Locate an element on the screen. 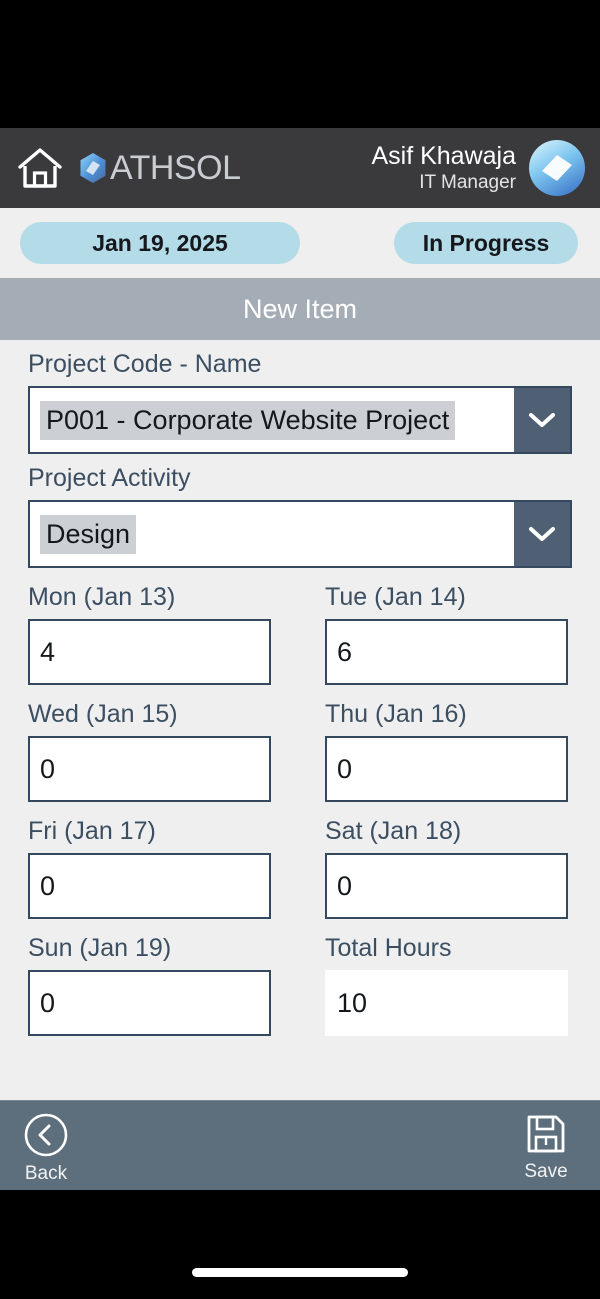 The height and width of the screenshot is (1299, 600). brand-logo: ATHSOL is located at coordinates (159, 168).